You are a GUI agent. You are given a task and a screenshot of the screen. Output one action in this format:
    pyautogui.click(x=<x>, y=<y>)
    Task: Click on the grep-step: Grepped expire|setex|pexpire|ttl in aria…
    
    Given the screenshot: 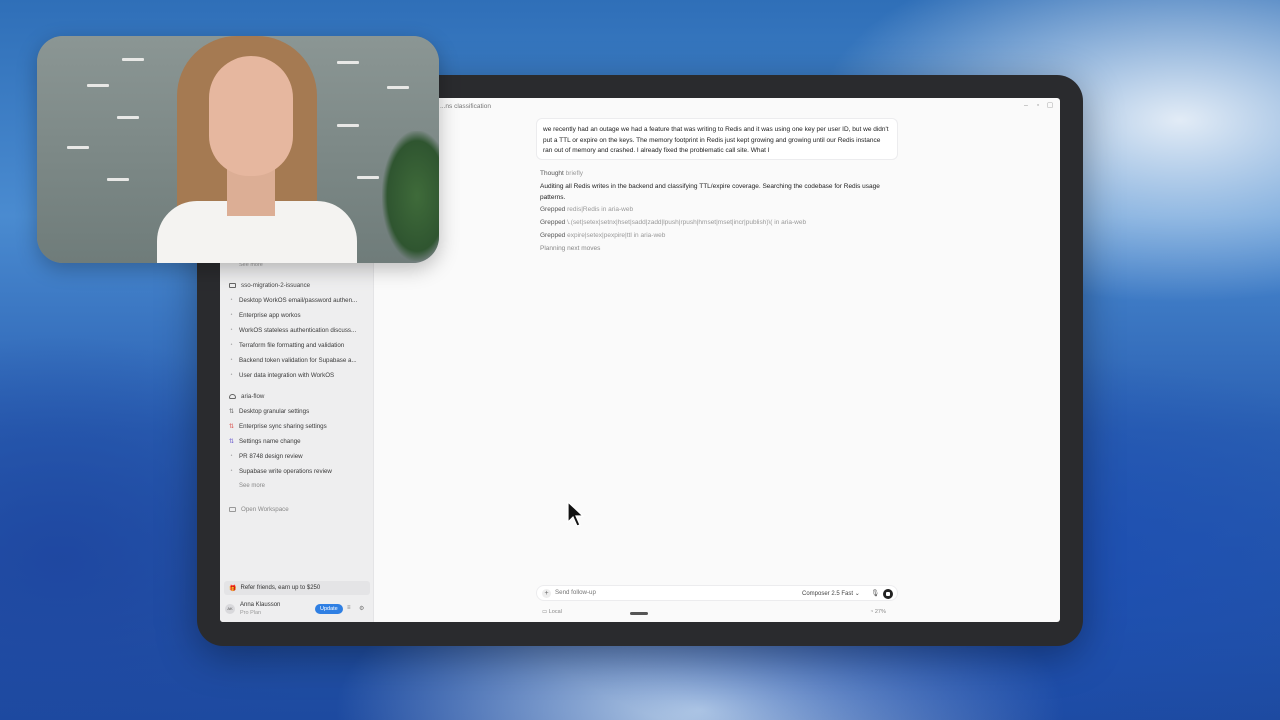 What is the action you would take?
    pyautogui.click(x=602, y=235)
    